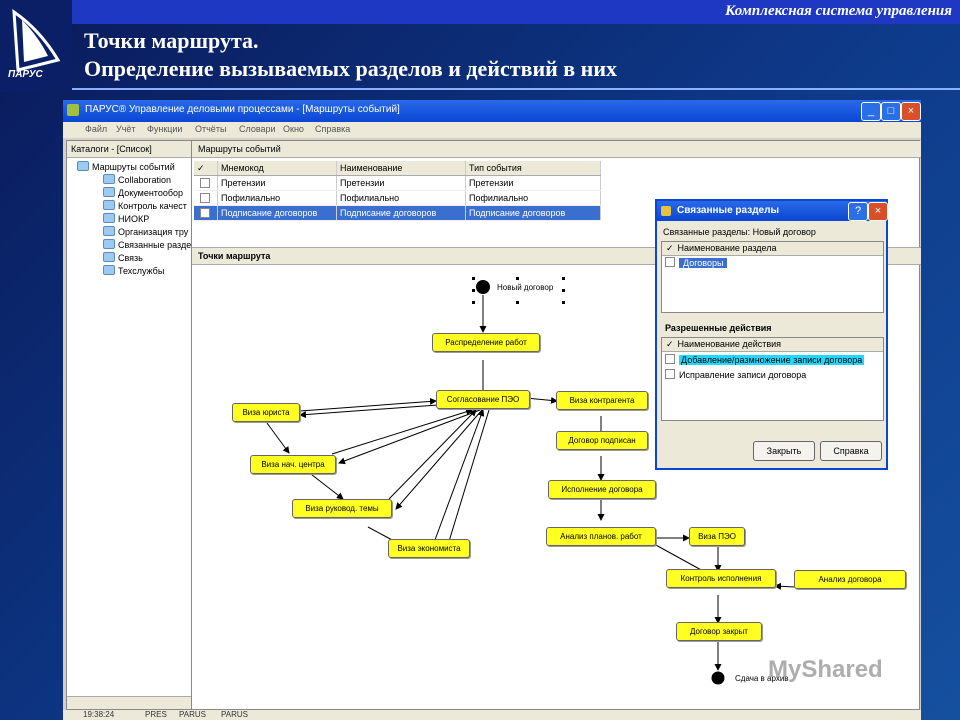 The image size is (960, 720). Describe the element at coordinates (133, 270) in the screenshot. I see `tree-item: Техслужбы` at that location.